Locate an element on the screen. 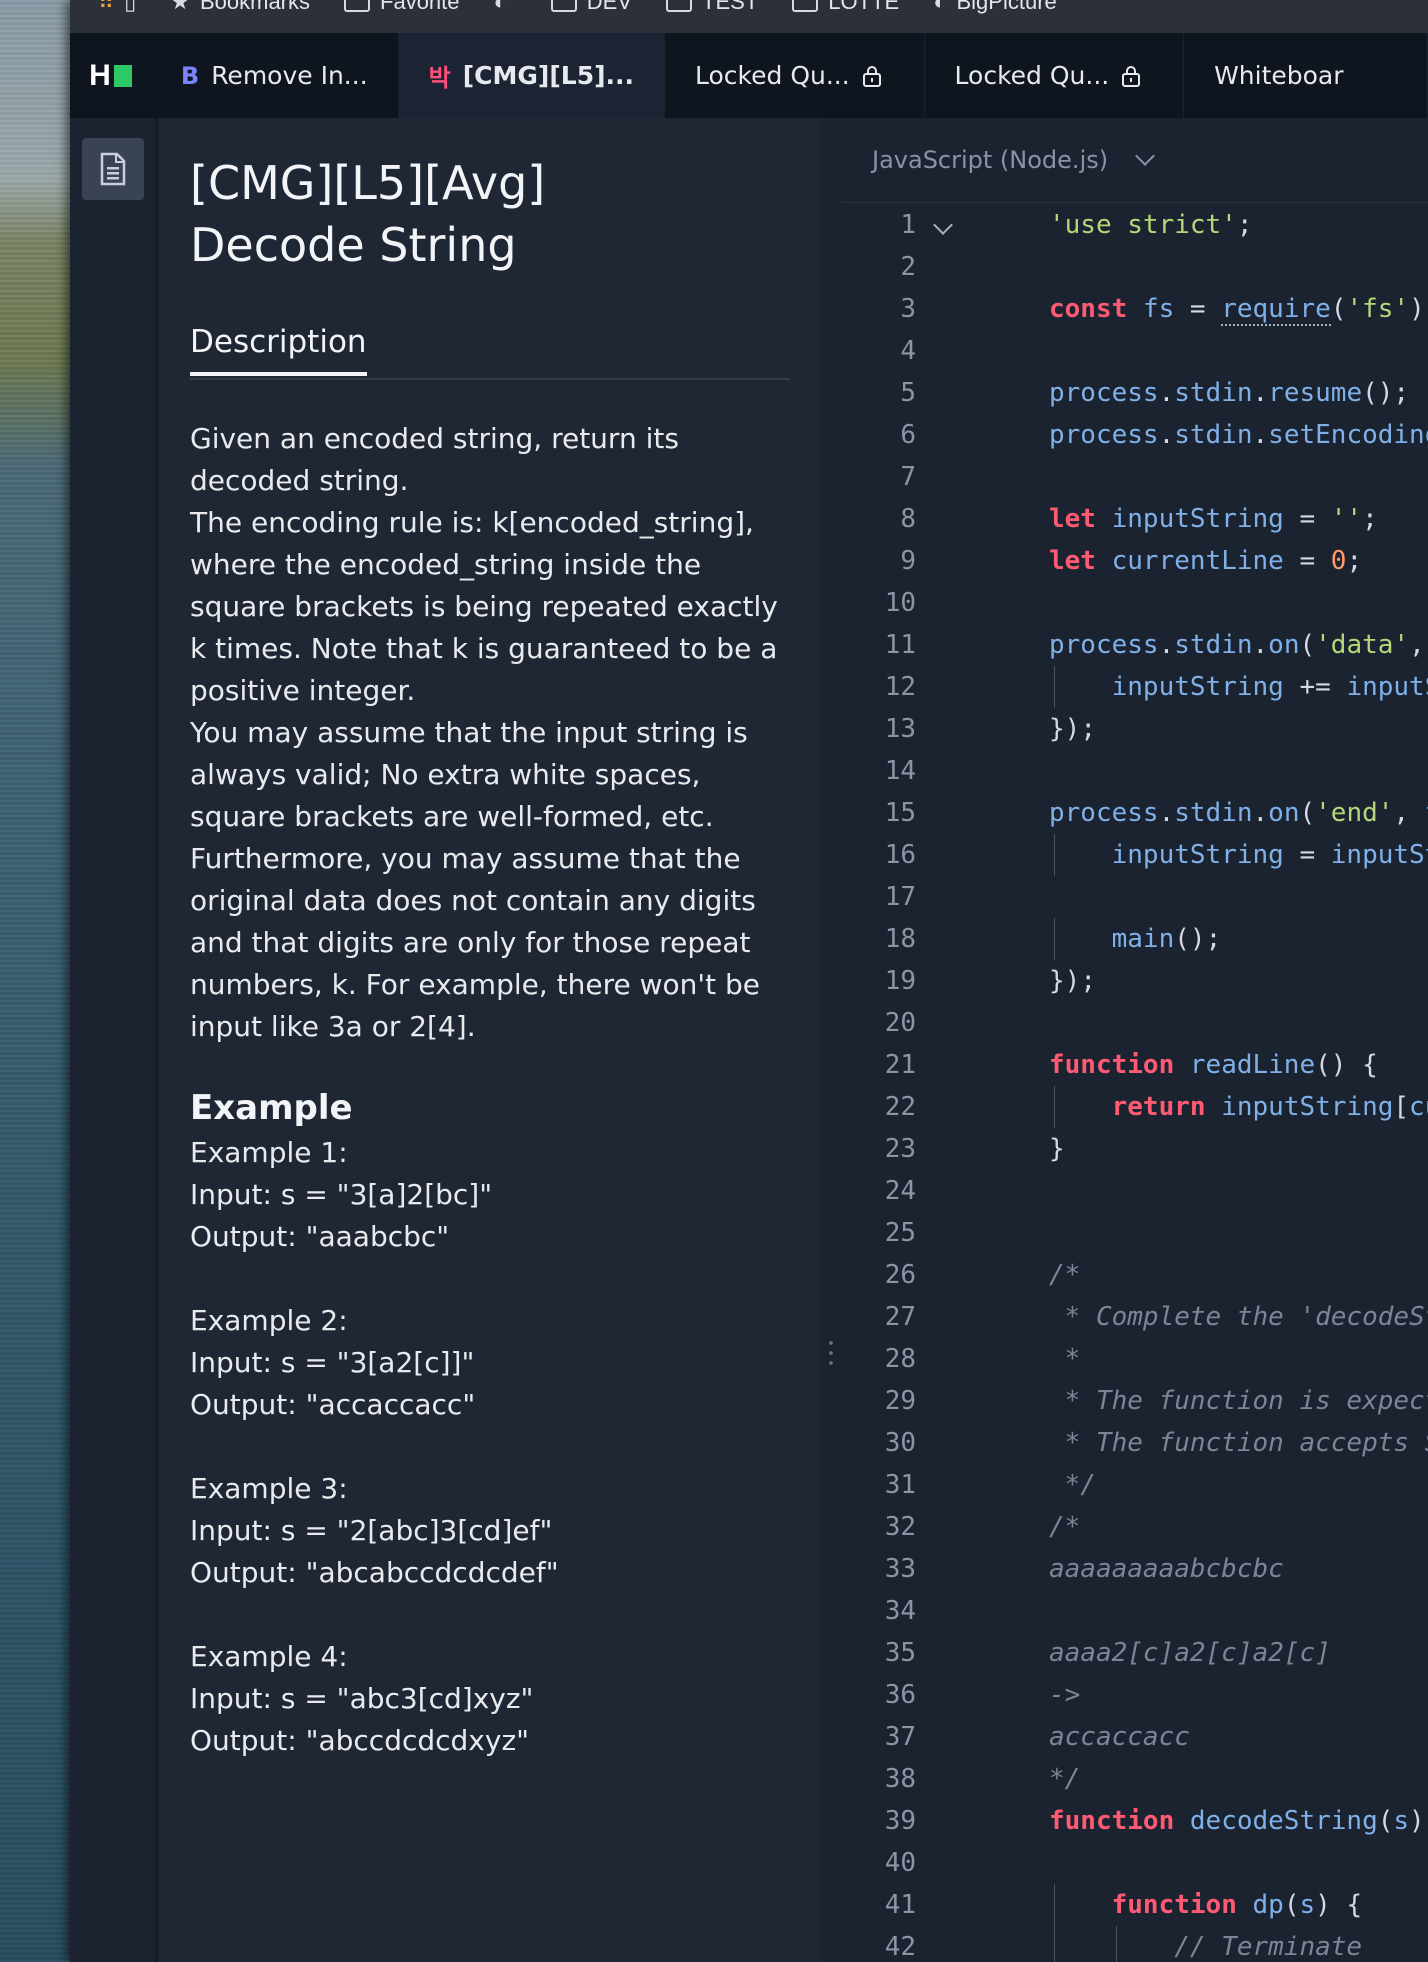 This screenshot has width=1428, height=1962. line-number: 19 is located at coordinates (900, 981).